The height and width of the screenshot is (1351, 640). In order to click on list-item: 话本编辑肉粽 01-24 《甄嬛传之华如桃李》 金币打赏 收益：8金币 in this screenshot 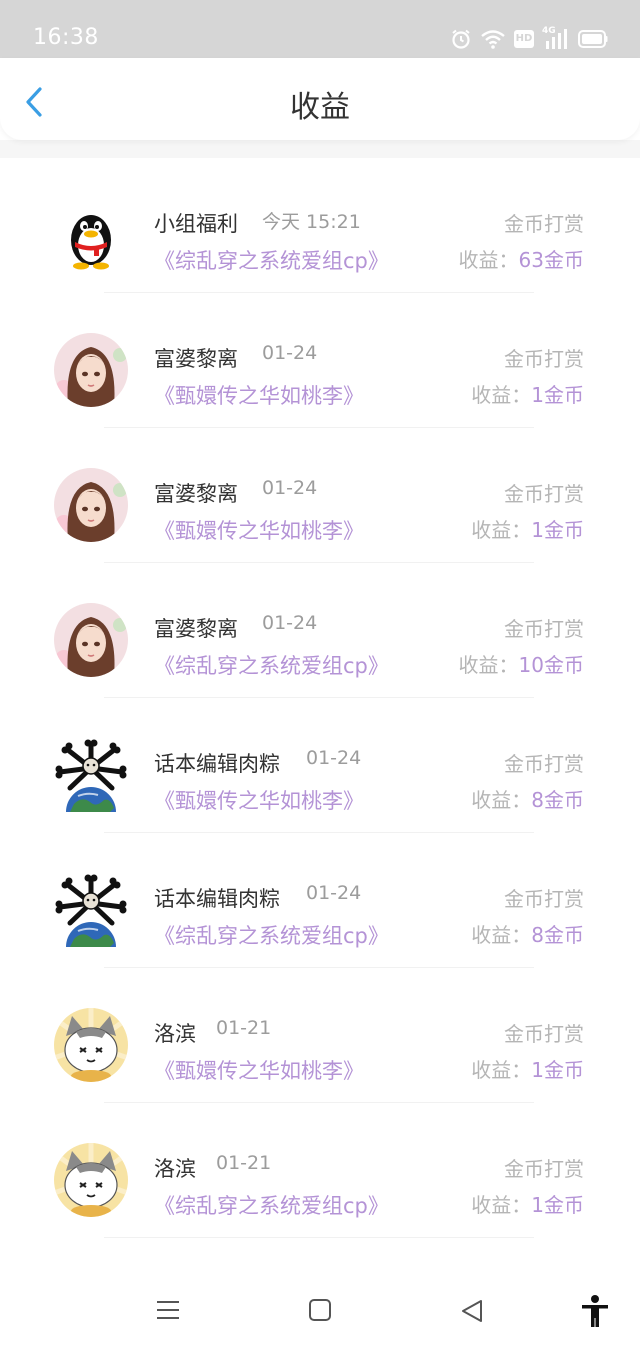, I will do `click(320, 765)`.